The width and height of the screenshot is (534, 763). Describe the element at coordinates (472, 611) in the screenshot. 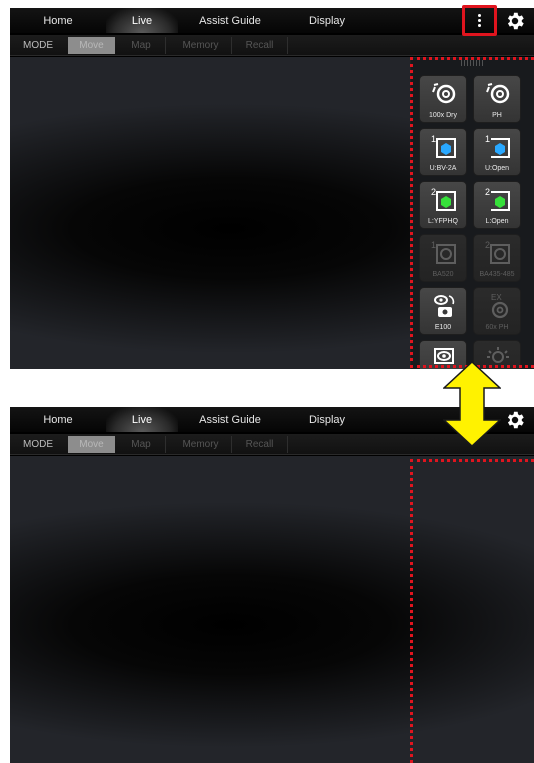

I see `hidden-panel-highlight-box` at that location.